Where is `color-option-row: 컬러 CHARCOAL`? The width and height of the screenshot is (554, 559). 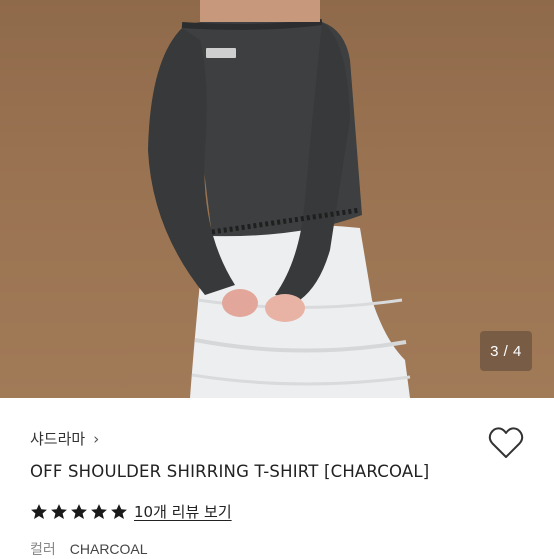
color-option-row: 컬러 CHARCOAL is located at coordinates (89, 549).